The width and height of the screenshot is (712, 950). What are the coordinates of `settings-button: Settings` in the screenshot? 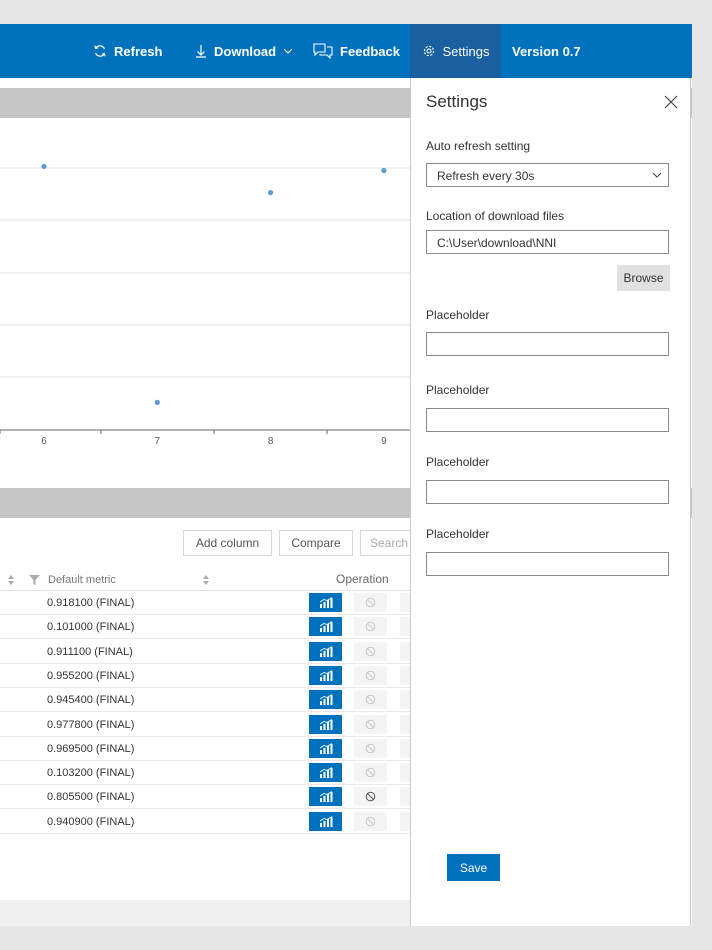 It's located at (455, 51).